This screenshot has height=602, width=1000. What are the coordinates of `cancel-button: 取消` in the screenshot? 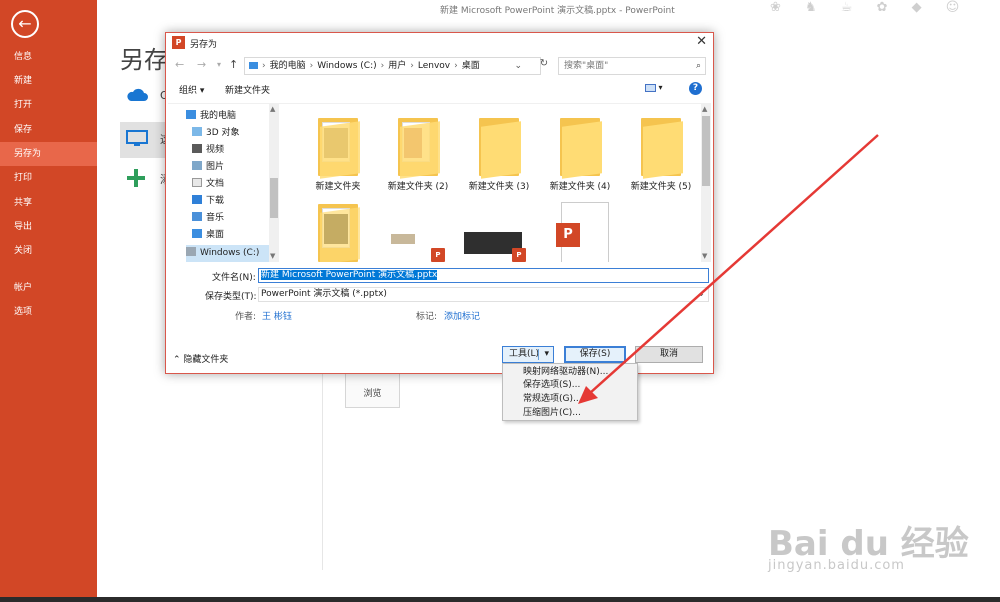 It's located at (669, 354).